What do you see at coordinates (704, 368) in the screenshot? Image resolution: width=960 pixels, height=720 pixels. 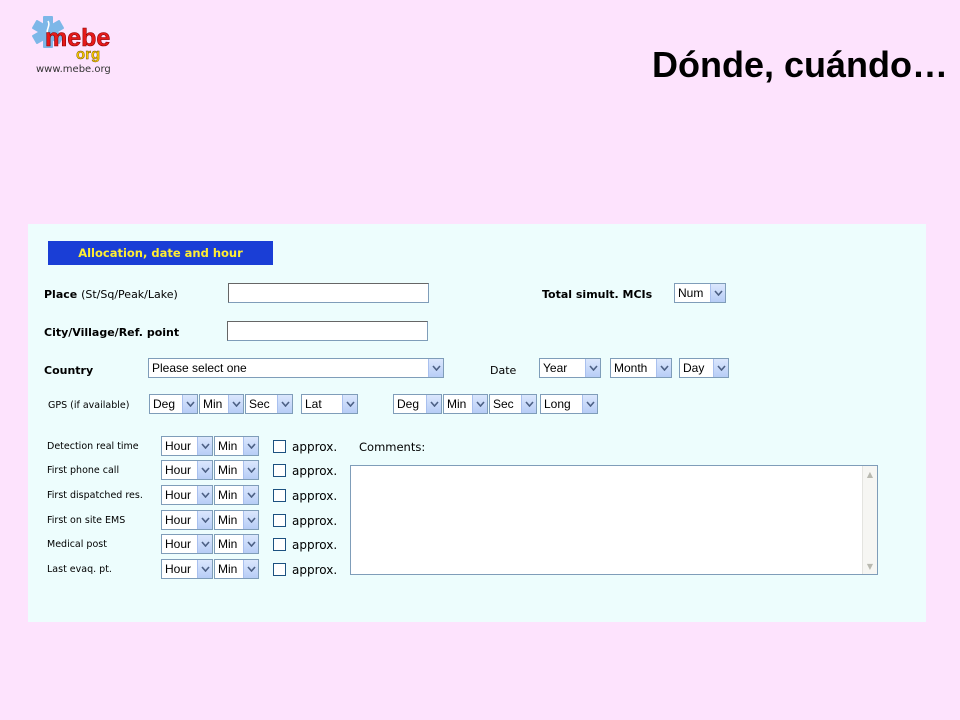 I see `day-select: Day` at bounding box center [704, 368].